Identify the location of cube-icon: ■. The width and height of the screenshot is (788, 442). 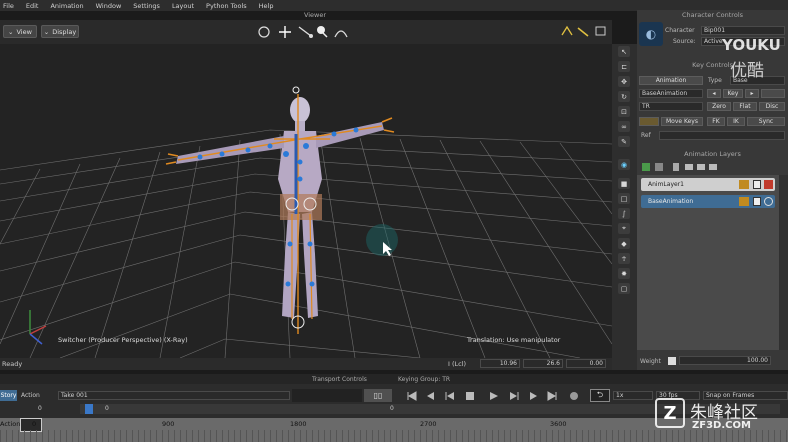
(624, 183).